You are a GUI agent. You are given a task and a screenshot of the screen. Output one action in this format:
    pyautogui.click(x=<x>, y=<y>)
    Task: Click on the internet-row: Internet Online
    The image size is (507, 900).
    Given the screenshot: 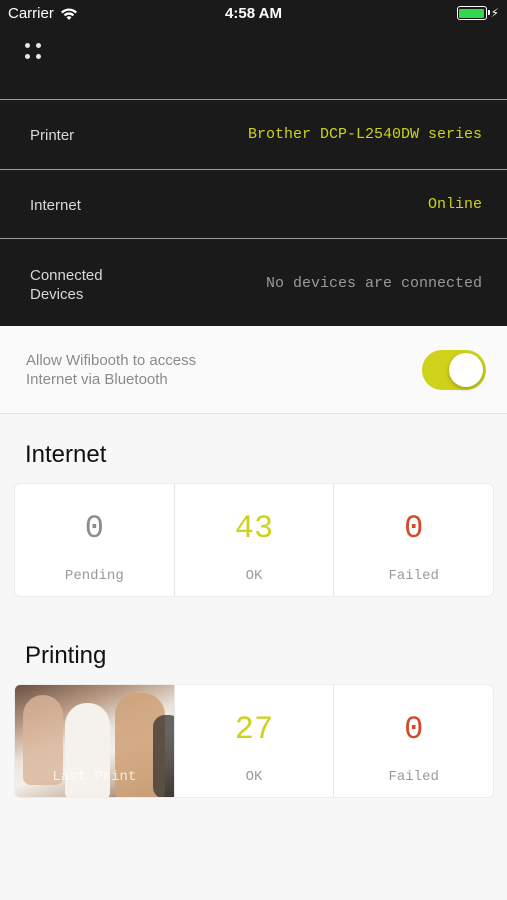 What is the action you would take?
    pyautogui.click(x=253, y=204)
    